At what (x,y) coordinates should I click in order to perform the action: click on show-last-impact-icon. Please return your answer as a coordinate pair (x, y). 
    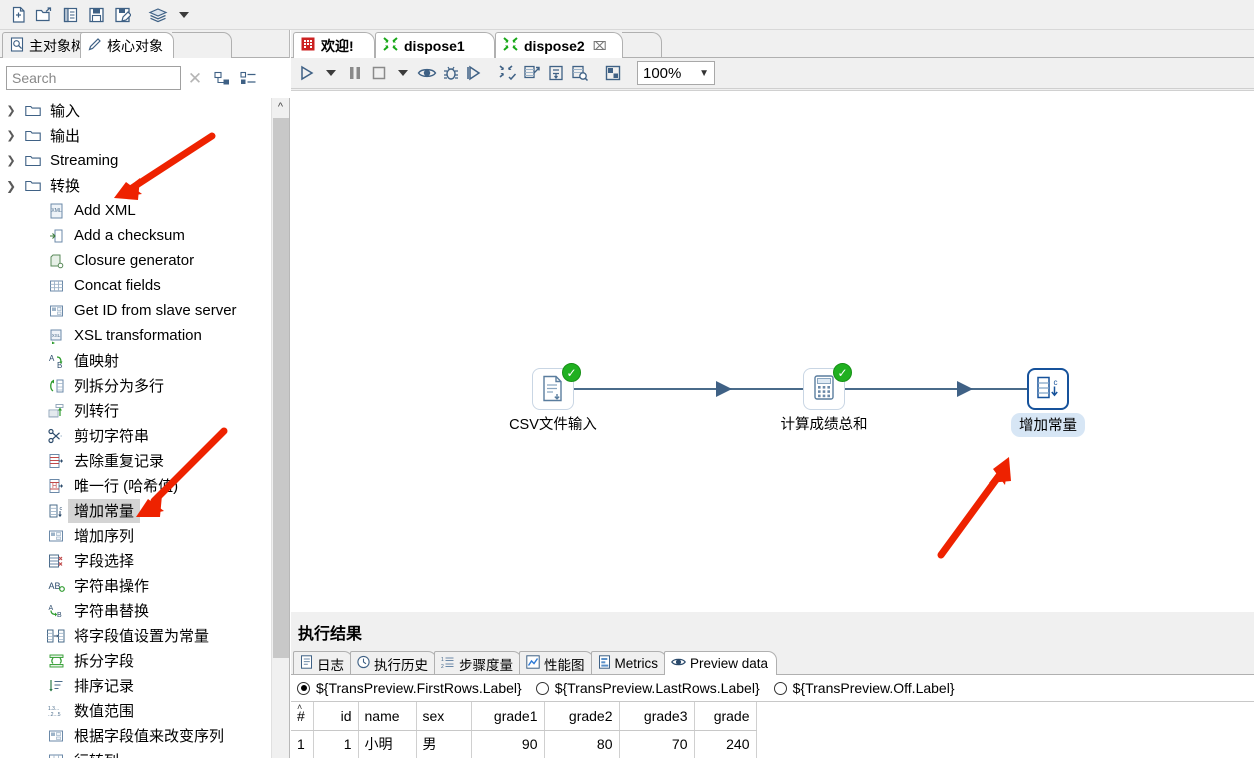
    Looking at the image, I should click on (580, 73).